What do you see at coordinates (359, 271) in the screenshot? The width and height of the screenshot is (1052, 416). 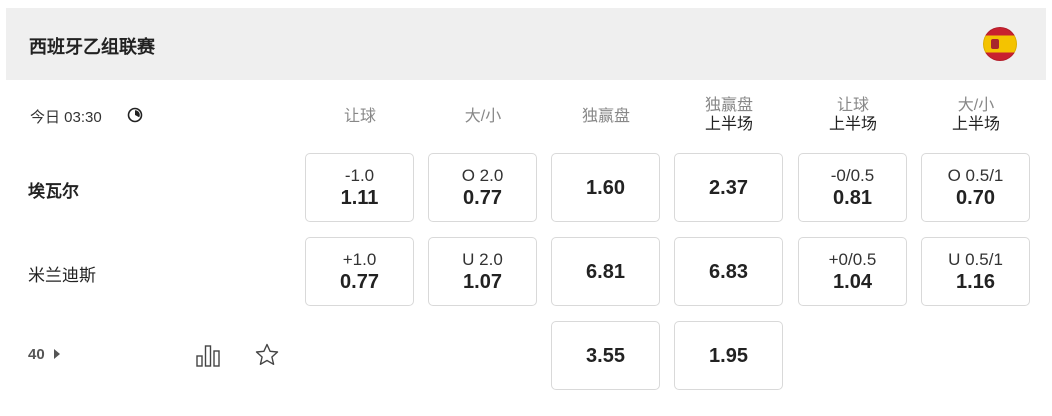 I see `odds-button-away-handicap: +1.0 0.77` at bounding box center [359, 271].